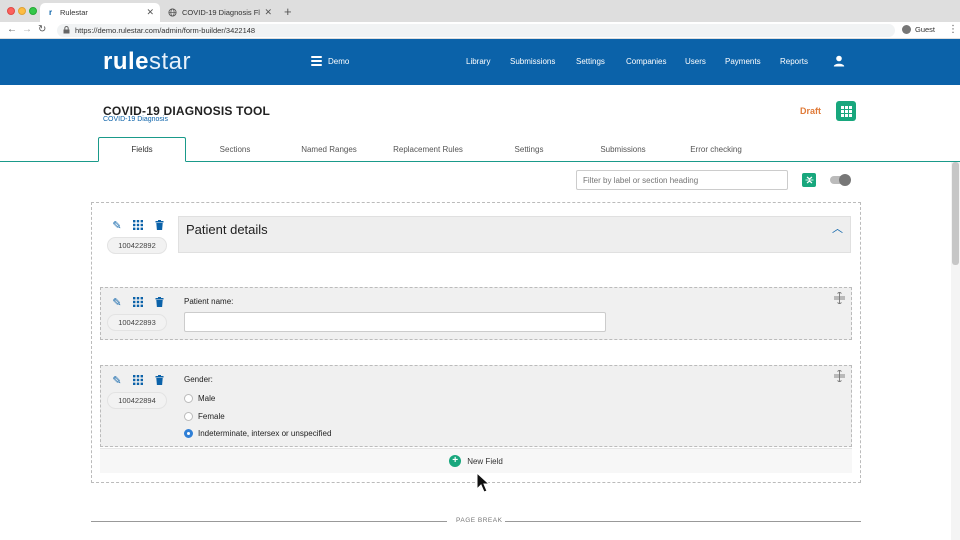 Image resolution: width=960 pixels, height=540 pixels. What do you see at coordinates (137, 245) in the screenshot?
I see `section-id-badge: 100422892` at bounding box center [137, 245].